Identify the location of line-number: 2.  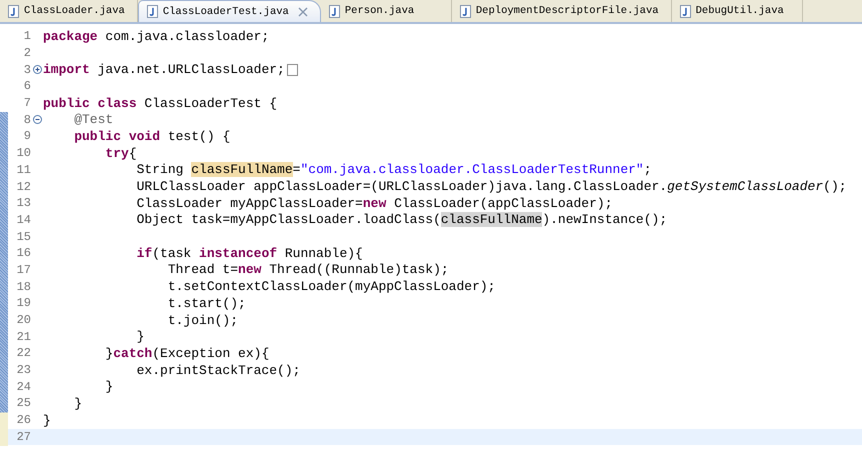
(26, 53).